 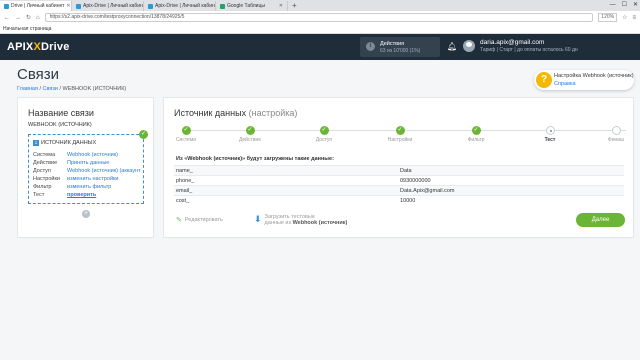 I want to click on browser-tab: Google Таблицы ✕, so click(x=252, y=6).